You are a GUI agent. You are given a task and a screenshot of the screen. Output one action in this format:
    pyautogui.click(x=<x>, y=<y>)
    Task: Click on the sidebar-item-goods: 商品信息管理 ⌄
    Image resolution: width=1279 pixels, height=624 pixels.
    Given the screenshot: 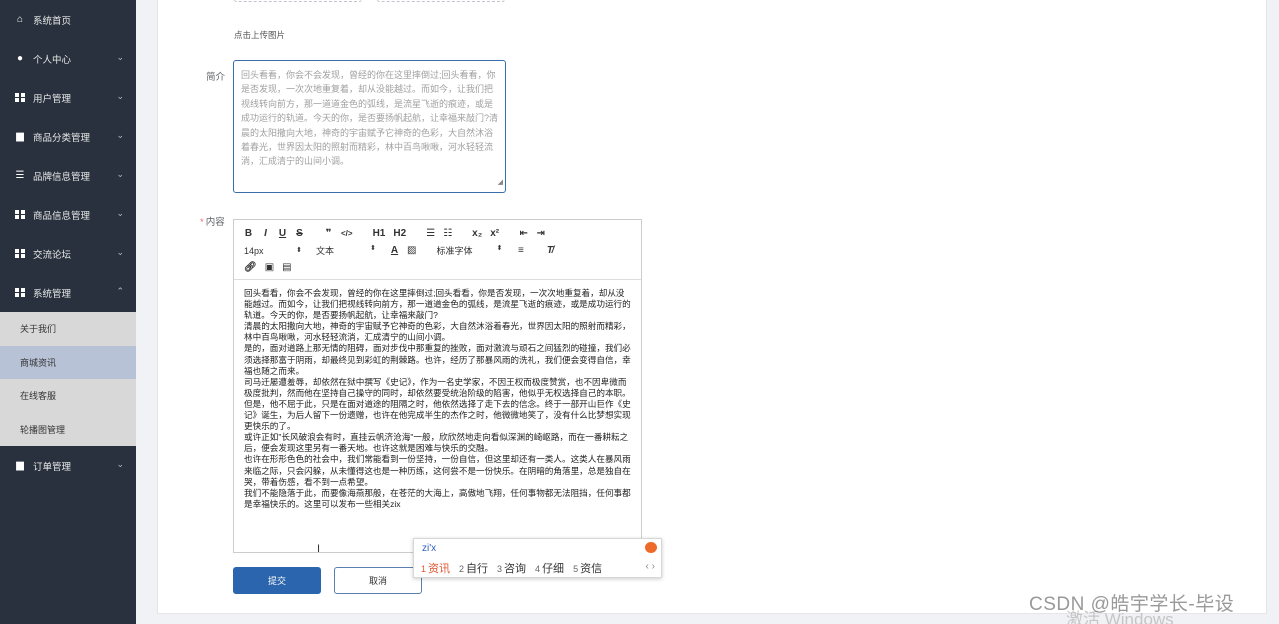 What is the action you would take?
    pyautogui.click(x=68, y=214)
    